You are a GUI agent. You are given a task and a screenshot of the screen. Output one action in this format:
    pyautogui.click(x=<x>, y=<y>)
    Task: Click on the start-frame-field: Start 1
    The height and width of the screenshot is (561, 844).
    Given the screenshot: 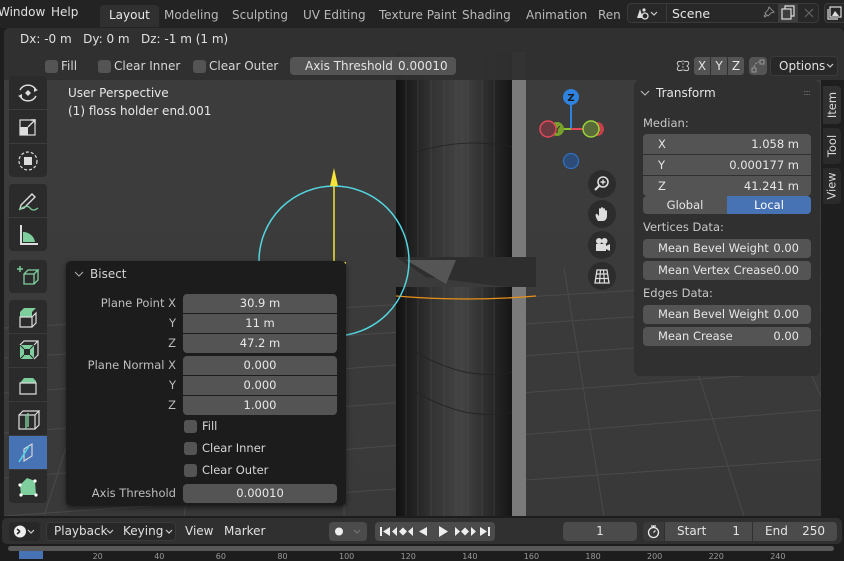 What is the action you would take?
    pyautogui.click(x=708, y=531)
    